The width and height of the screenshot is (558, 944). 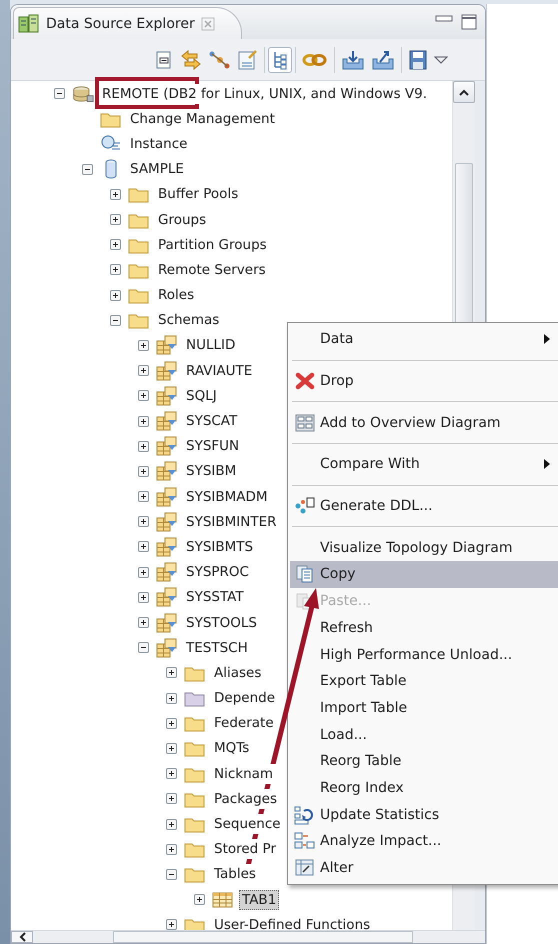 I want to click on tab-title: Data Source Explorer, so click(x=120, y=24).